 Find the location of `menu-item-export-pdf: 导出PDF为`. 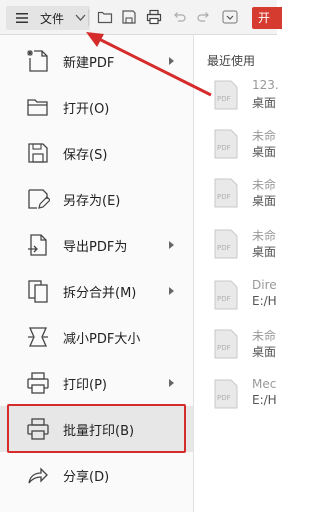

menu-item-export-pdf: 导出PDF为 is located at coordinates (96, 245).